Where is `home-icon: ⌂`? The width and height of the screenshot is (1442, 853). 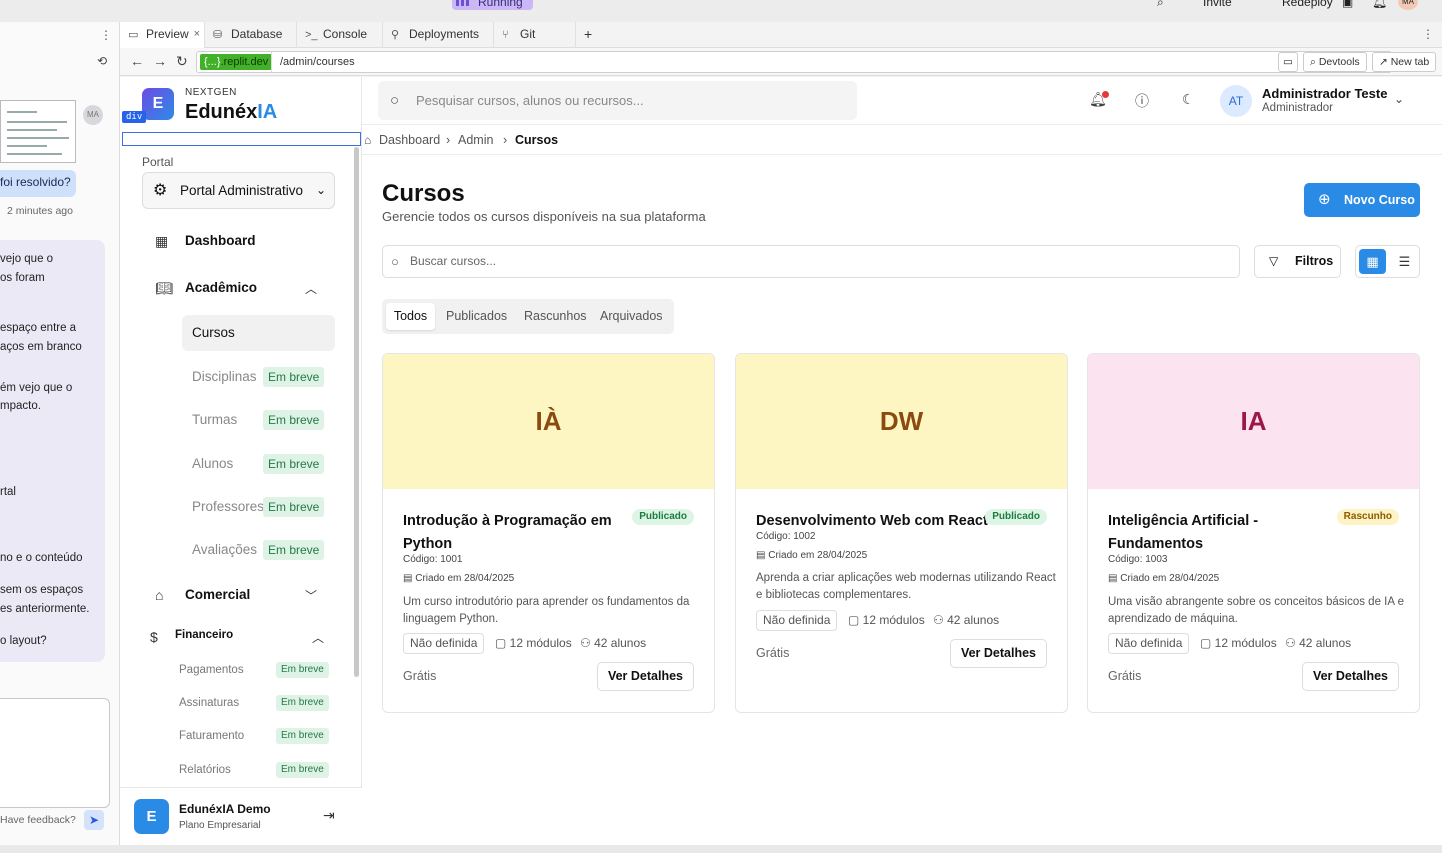
home-icon: ⌂ is located at coordinates (368, 140).